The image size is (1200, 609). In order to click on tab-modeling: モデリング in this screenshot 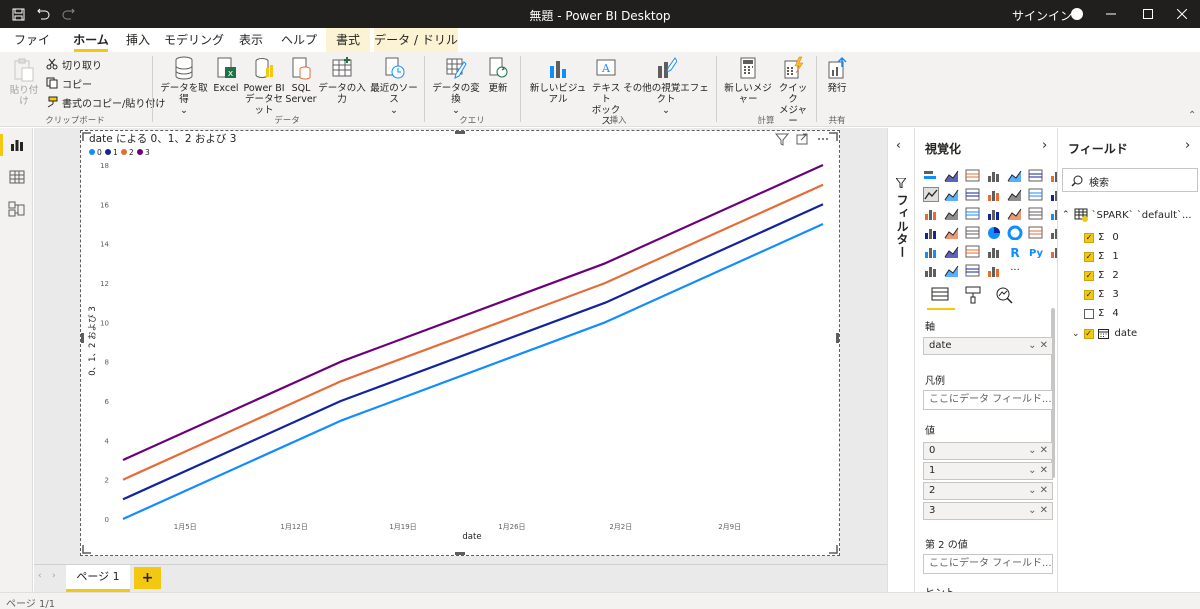, I will do `click(194, 40)`.